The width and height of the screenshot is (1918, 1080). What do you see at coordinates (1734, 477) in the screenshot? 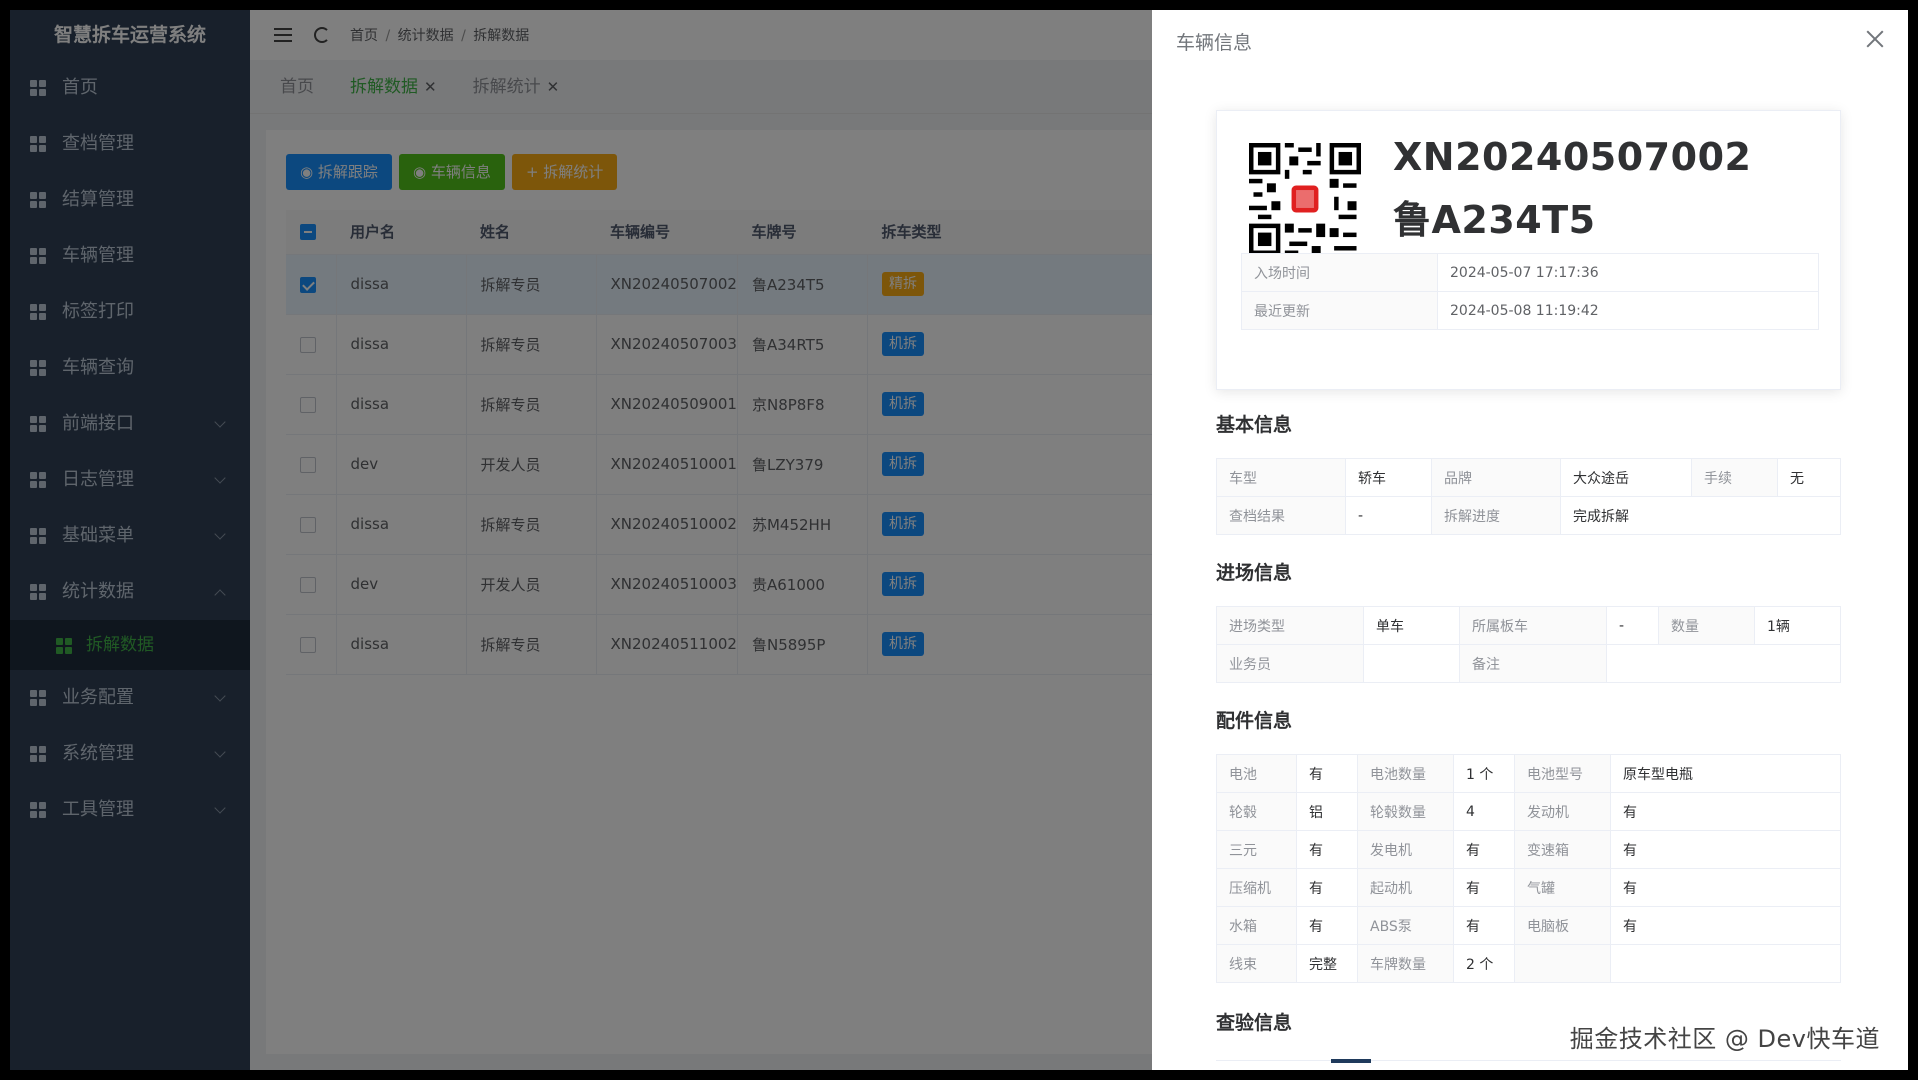
I see `desc-label: 手续` at bounding box center [1734, 477].